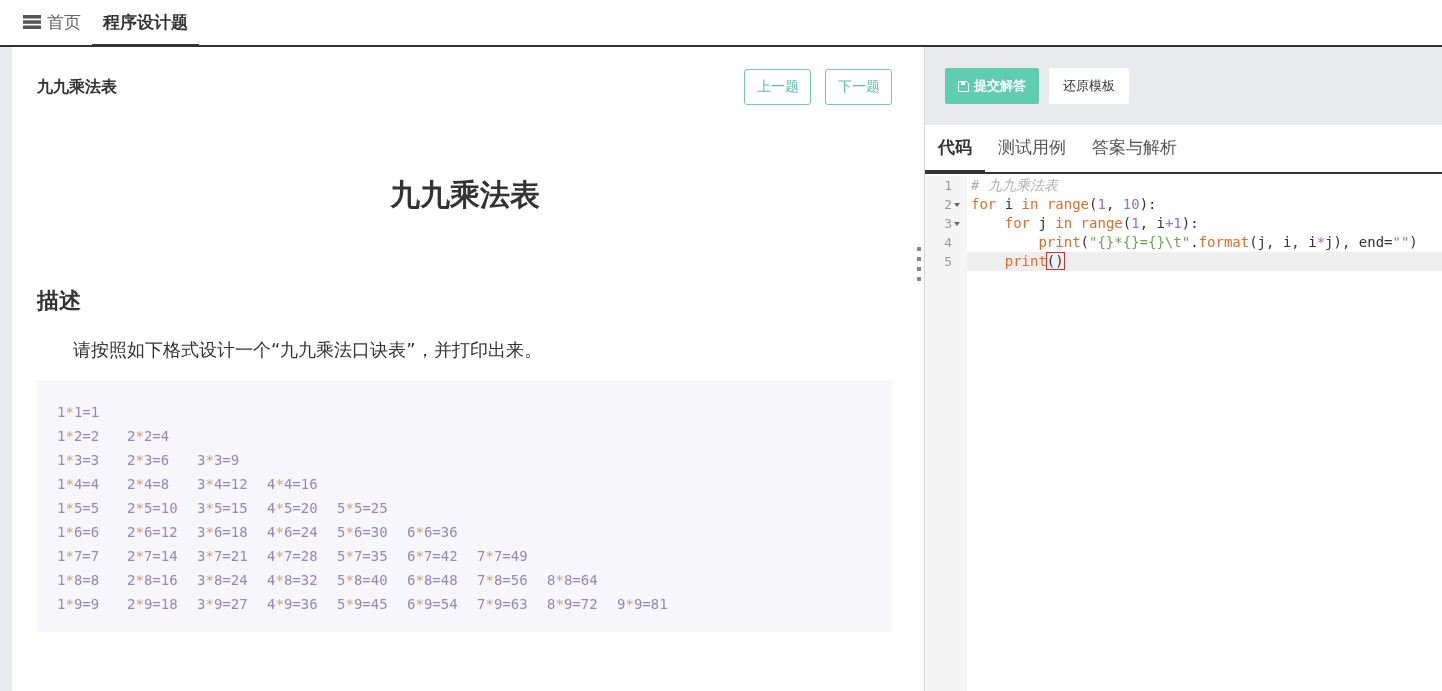  I want to click on code-line: for i in range(1, 10):, so click(1064, 204).